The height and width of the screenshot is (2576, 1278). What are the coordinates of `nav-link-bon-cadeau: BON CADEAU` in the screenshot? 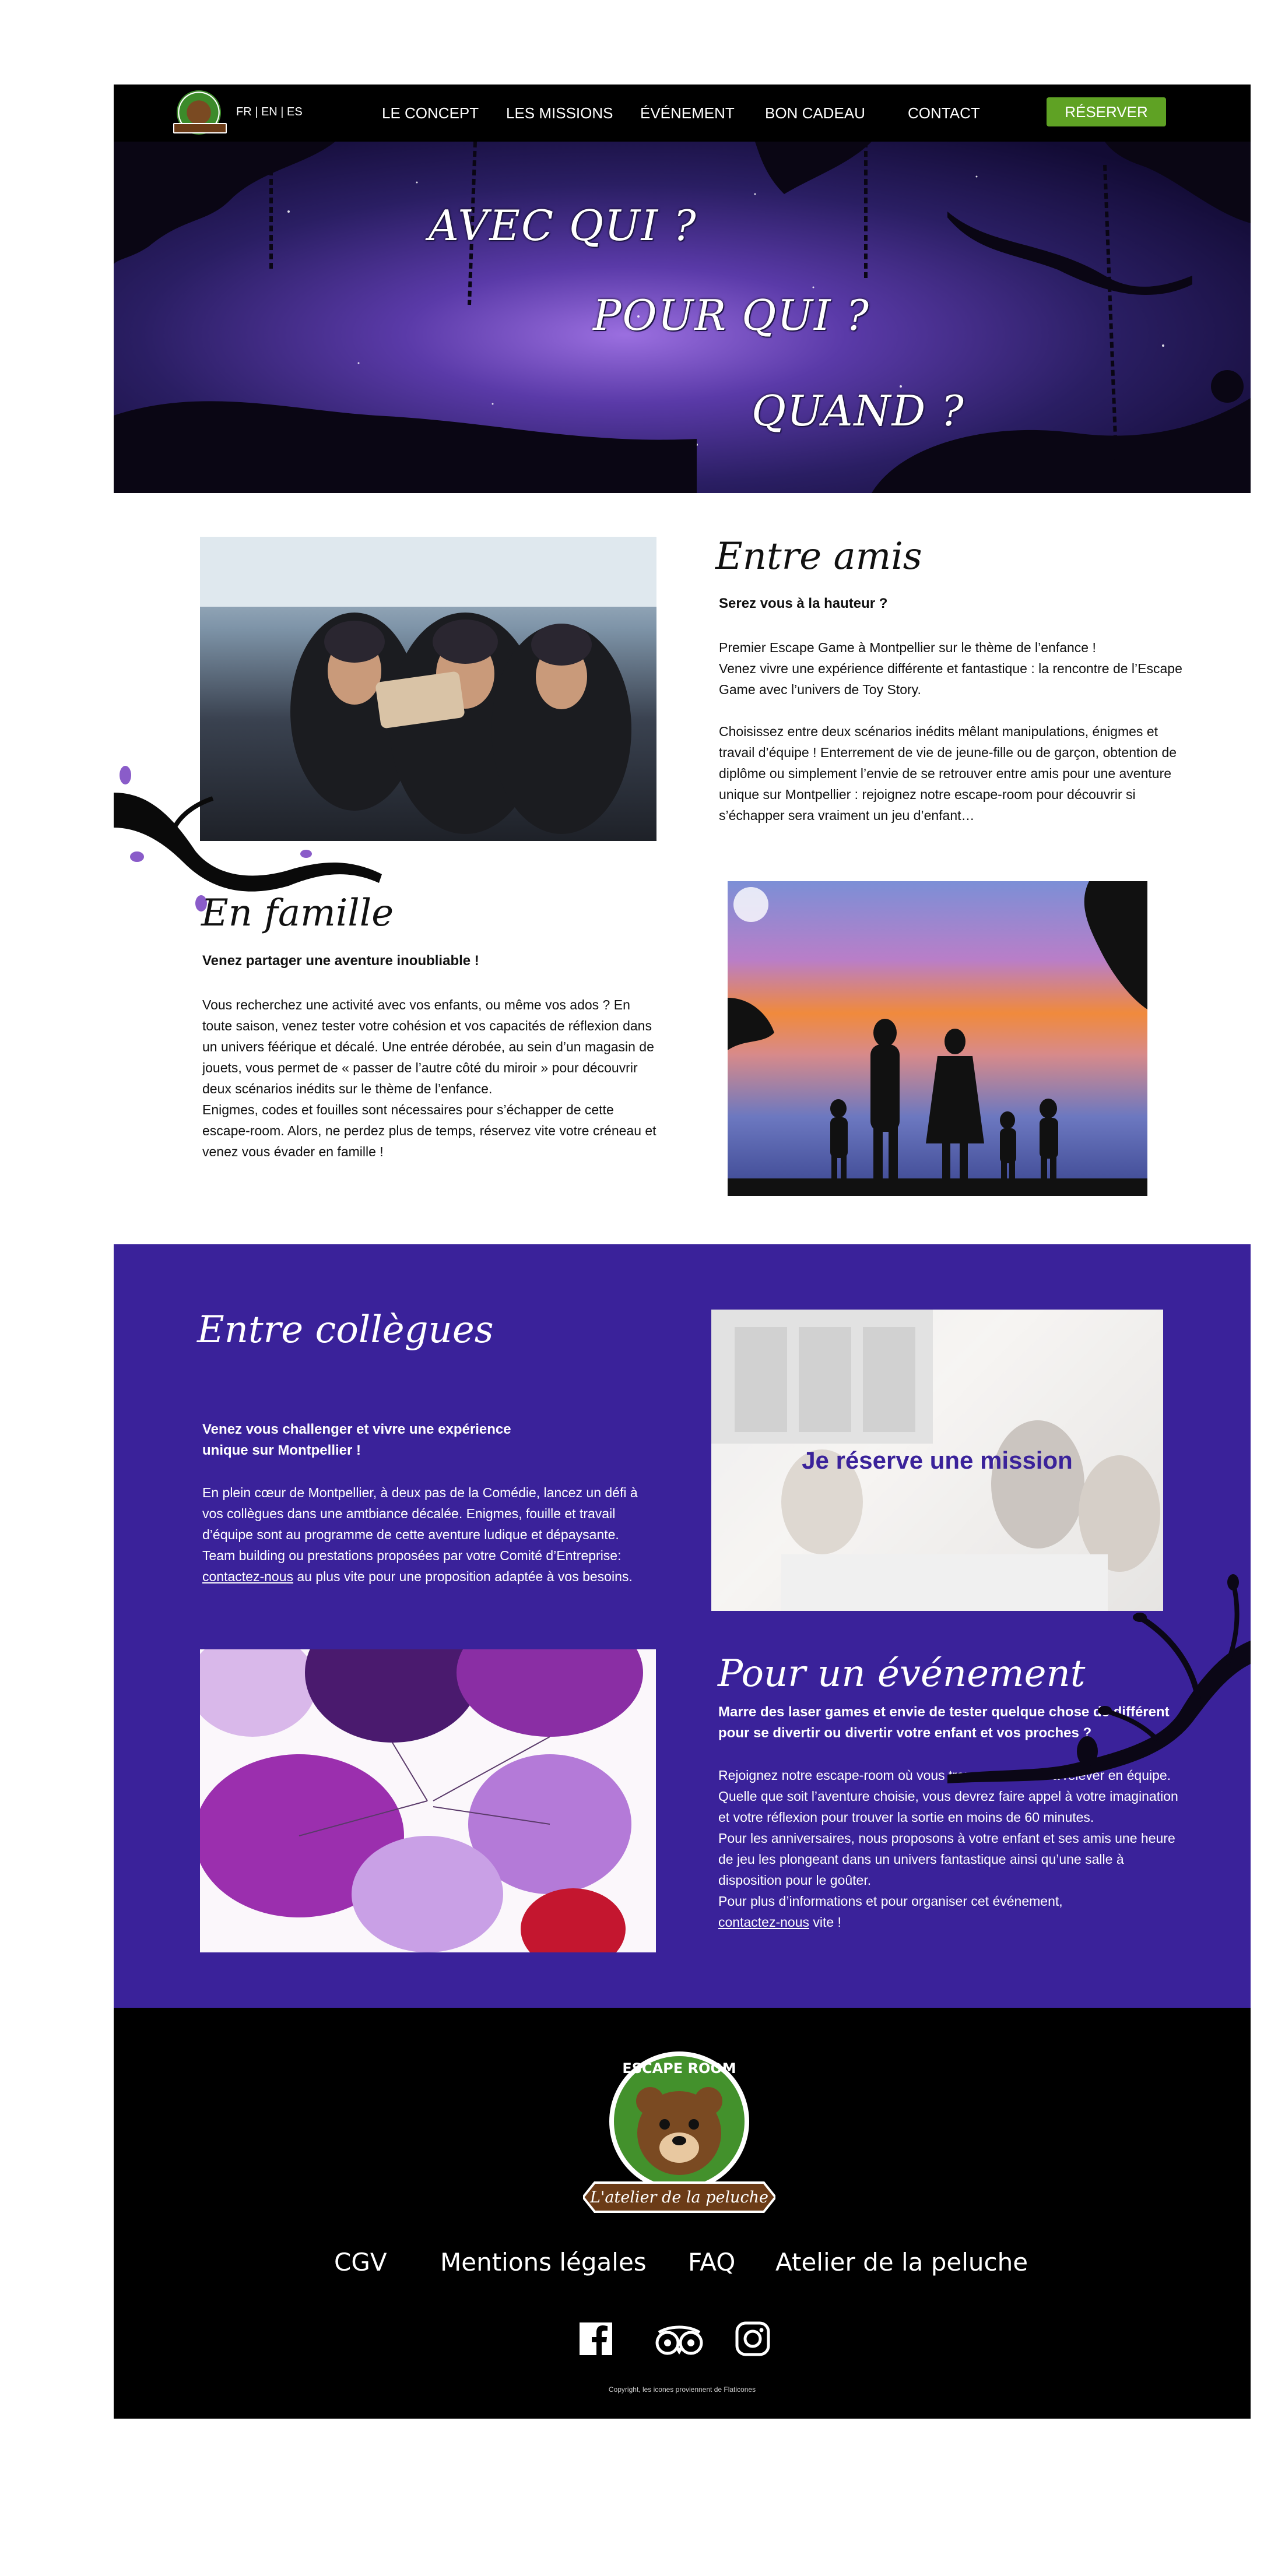 It's located at (815, 113).